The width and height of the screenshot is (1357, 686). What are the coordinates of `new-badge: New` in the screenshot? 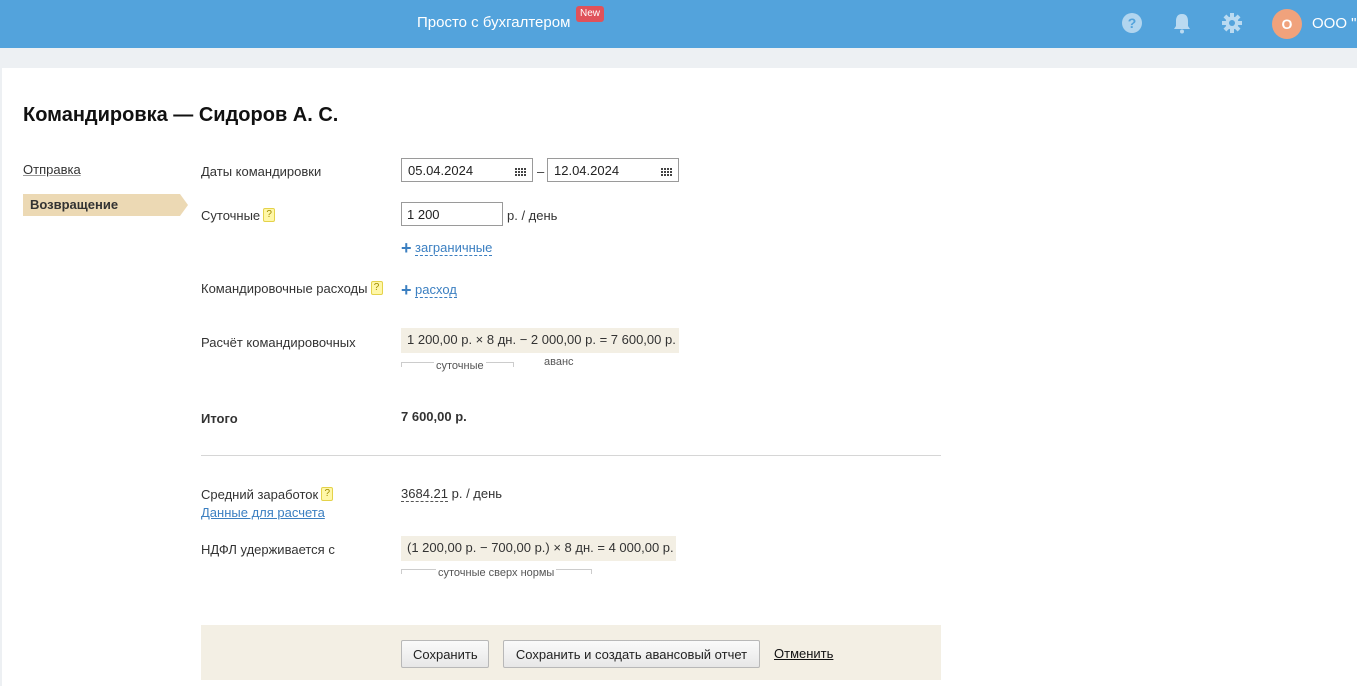 It's located at (590, 14).